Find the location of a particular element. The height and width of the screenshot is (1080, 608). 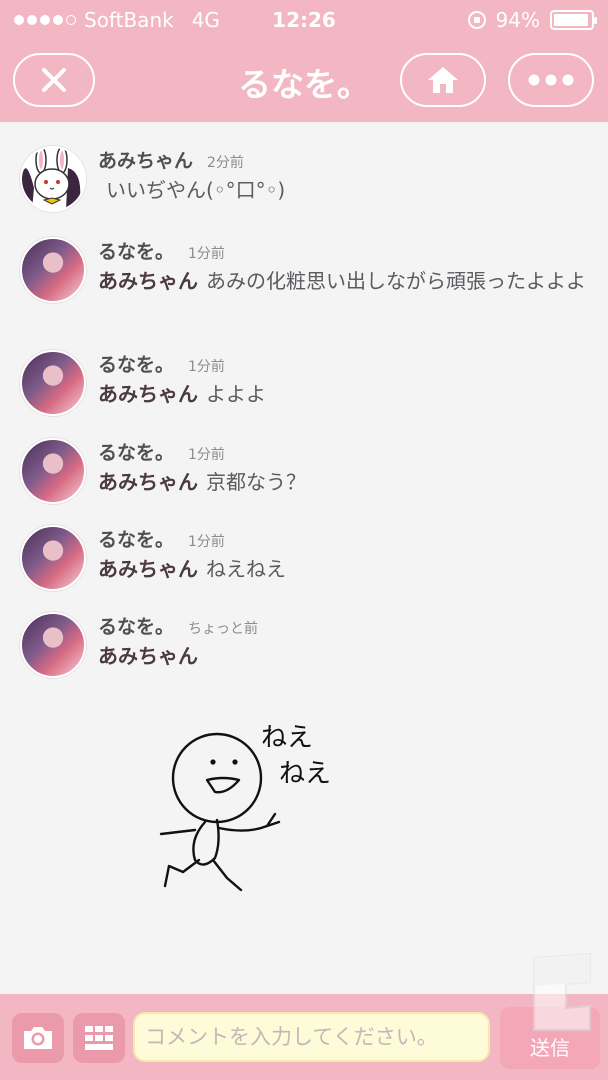

sketch-text-line1: ねえ is located at coordinates (287, 738).